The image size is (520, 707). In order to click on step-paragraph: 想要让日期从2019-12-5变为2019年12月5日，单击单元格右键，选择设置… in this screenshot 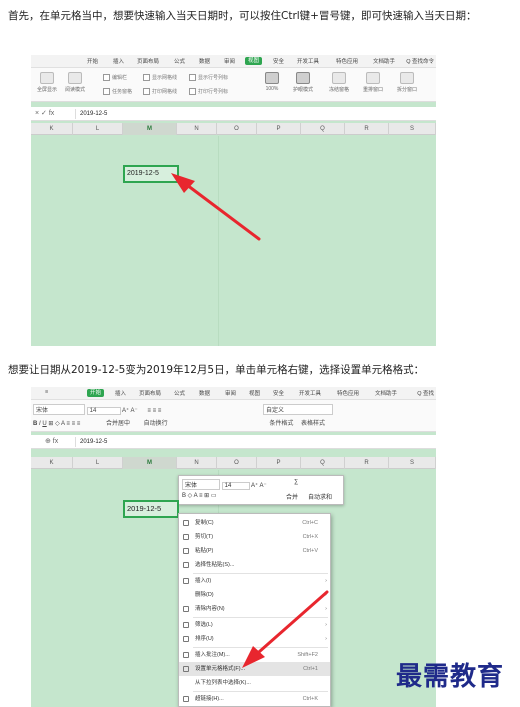, I will do `click(216, 370)`.